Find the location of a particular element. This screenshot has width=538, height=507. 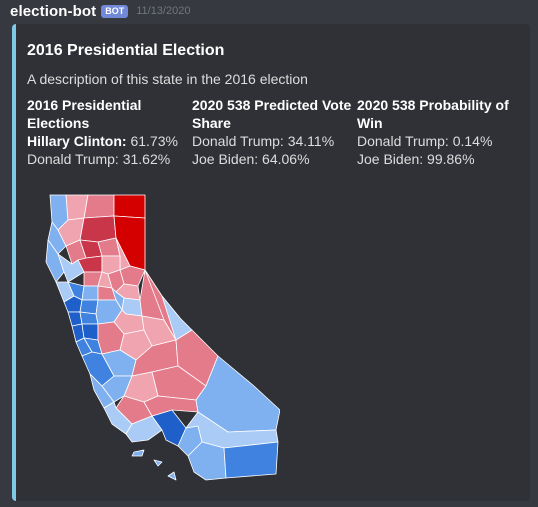

field-value-line: Joe Biden: 64.06% is located at coordinates (251, 159).